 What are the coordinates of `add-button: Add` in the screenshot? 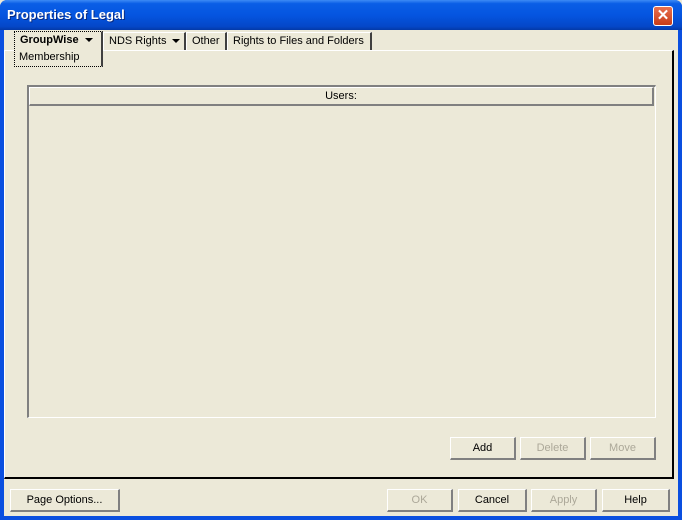 It's located at (483, 448).